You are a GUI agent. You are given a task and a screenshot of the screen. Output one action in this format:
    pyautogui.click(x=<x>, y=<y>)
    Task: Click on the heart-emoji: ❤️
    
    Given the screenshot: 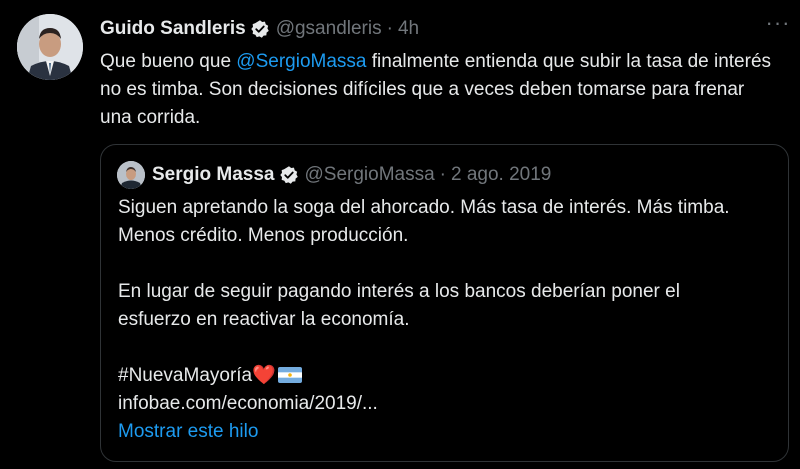 What is the action you would take?
    pyautogui.click(x=264, y=375)
    